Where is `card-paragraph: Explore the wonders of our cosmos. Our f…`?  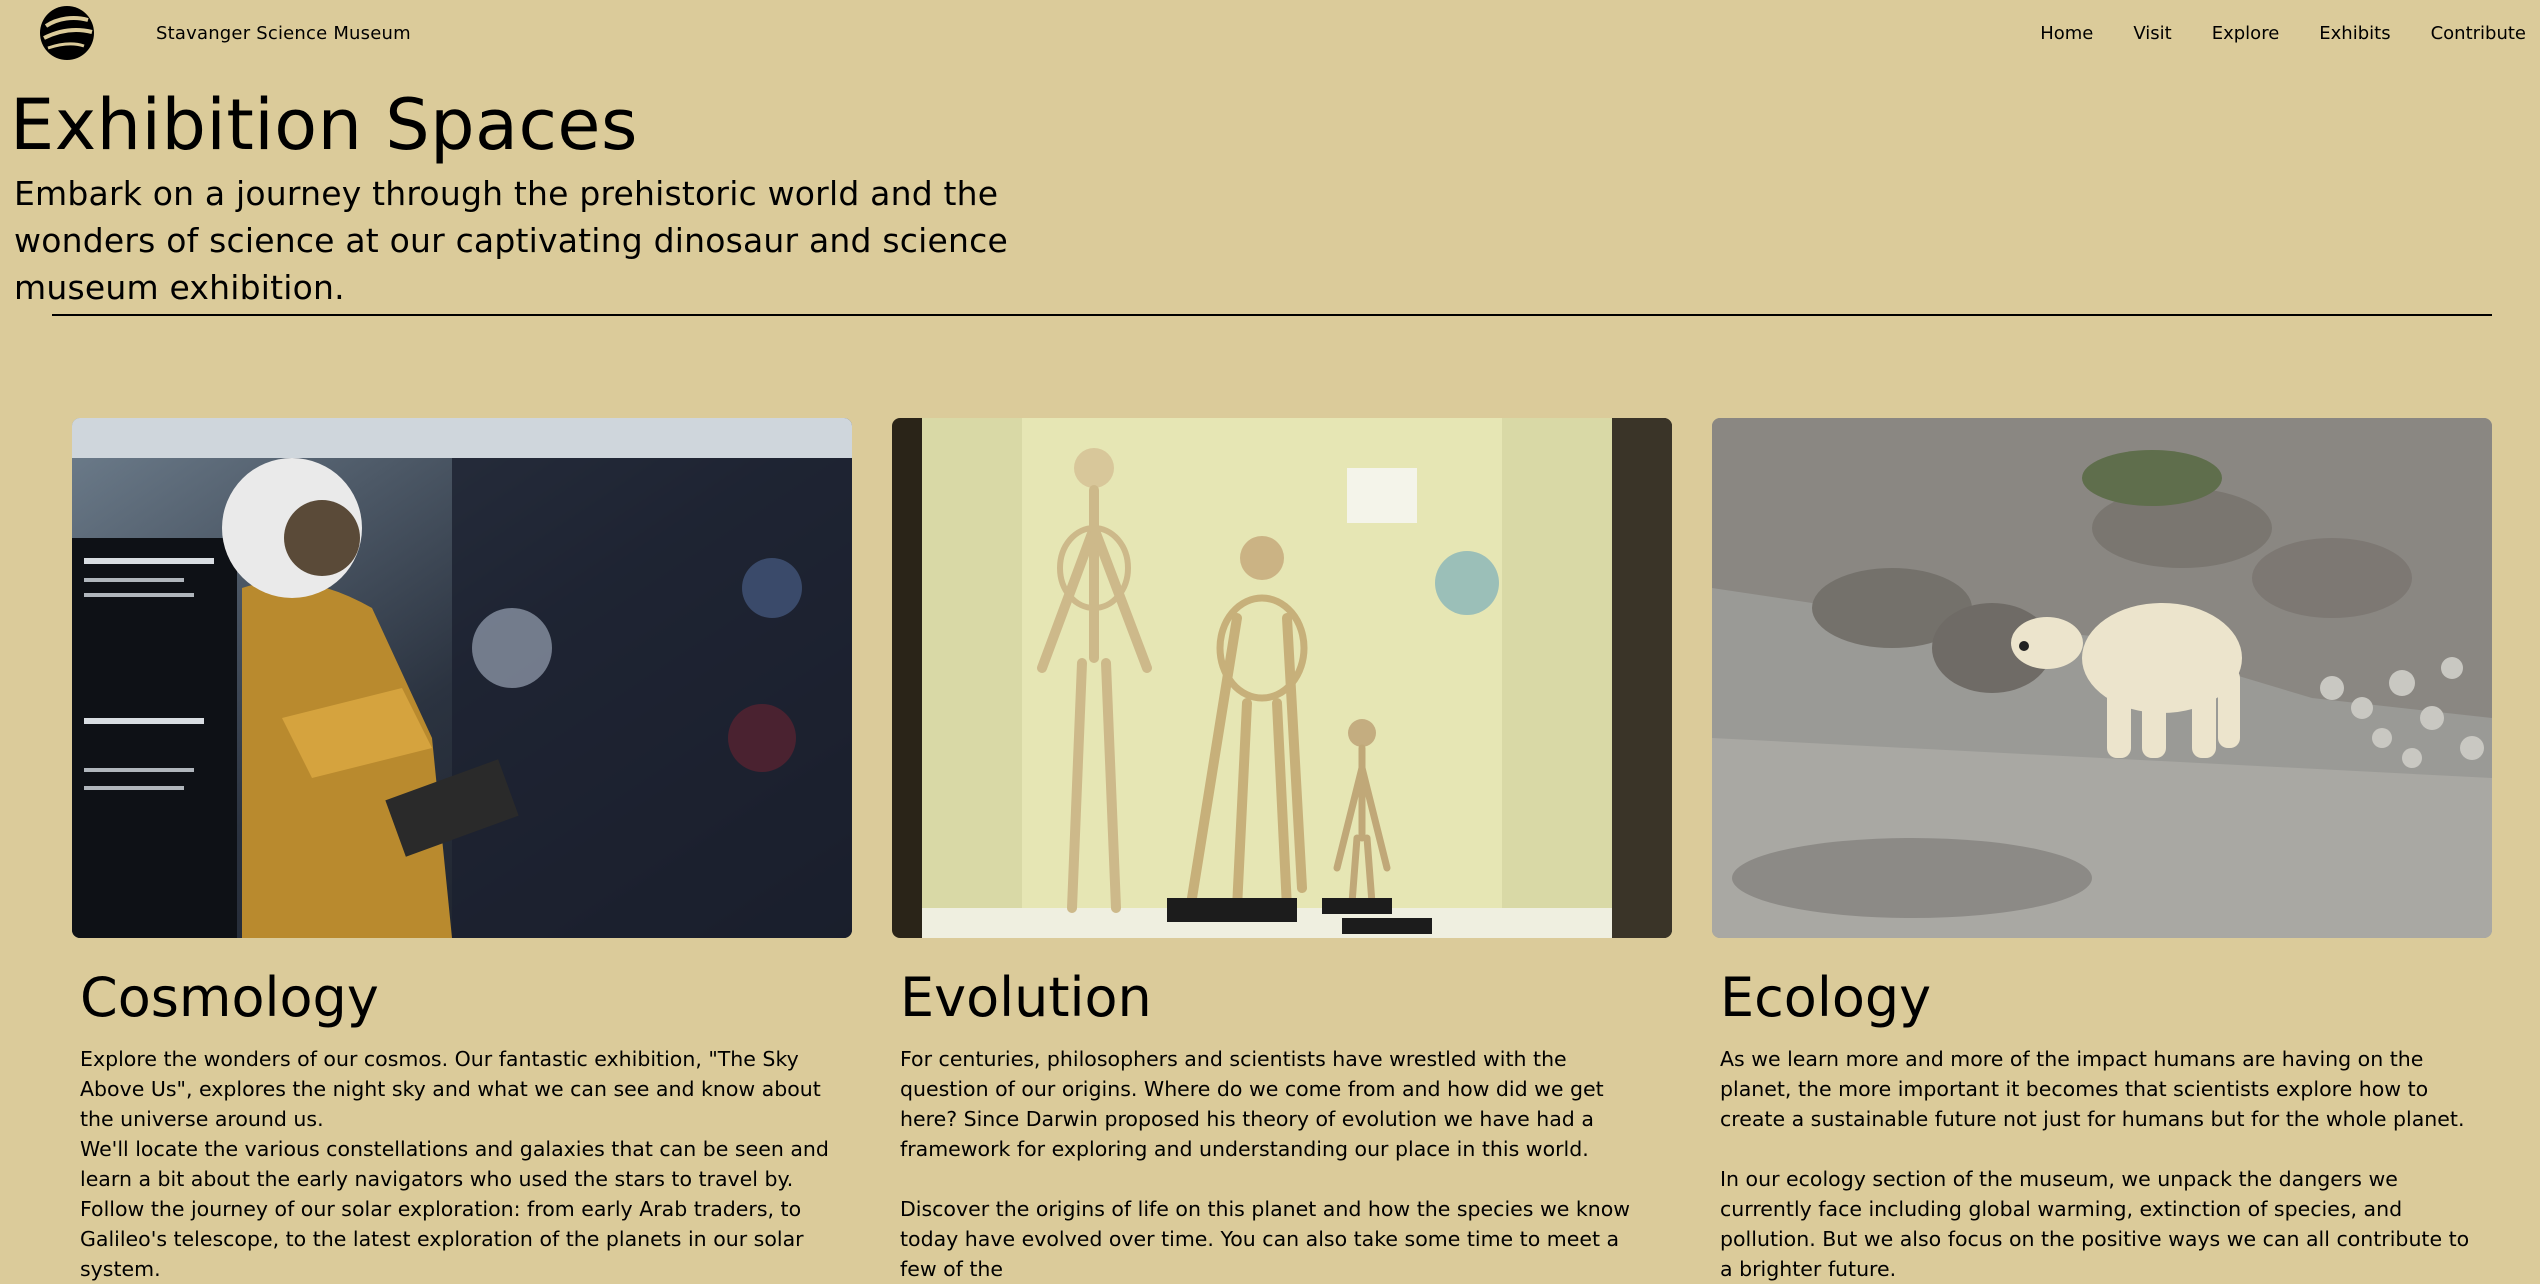
card-paragraph: Explore the wonders of our cosmos. Our f… is located at coordinates (450, 1089).